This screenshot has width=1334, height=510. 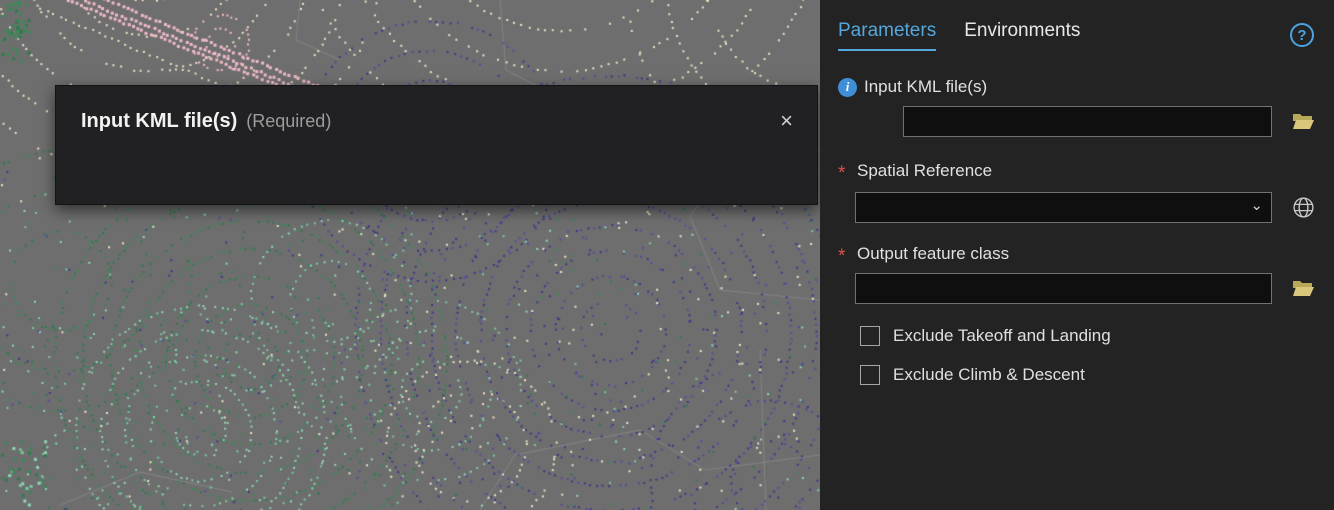 What do you see at coordinates (887, 35) in the screenshot?
I see `tab-parameters: Parameters` at bounding box center [887, 35].